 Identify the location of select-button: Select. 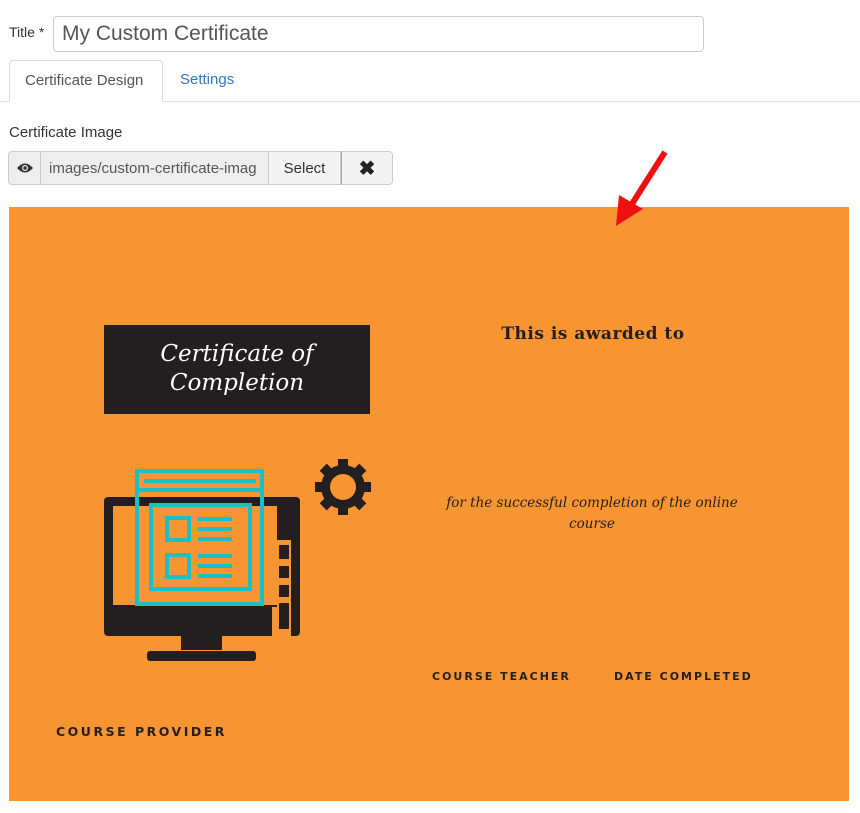
(305, 168).